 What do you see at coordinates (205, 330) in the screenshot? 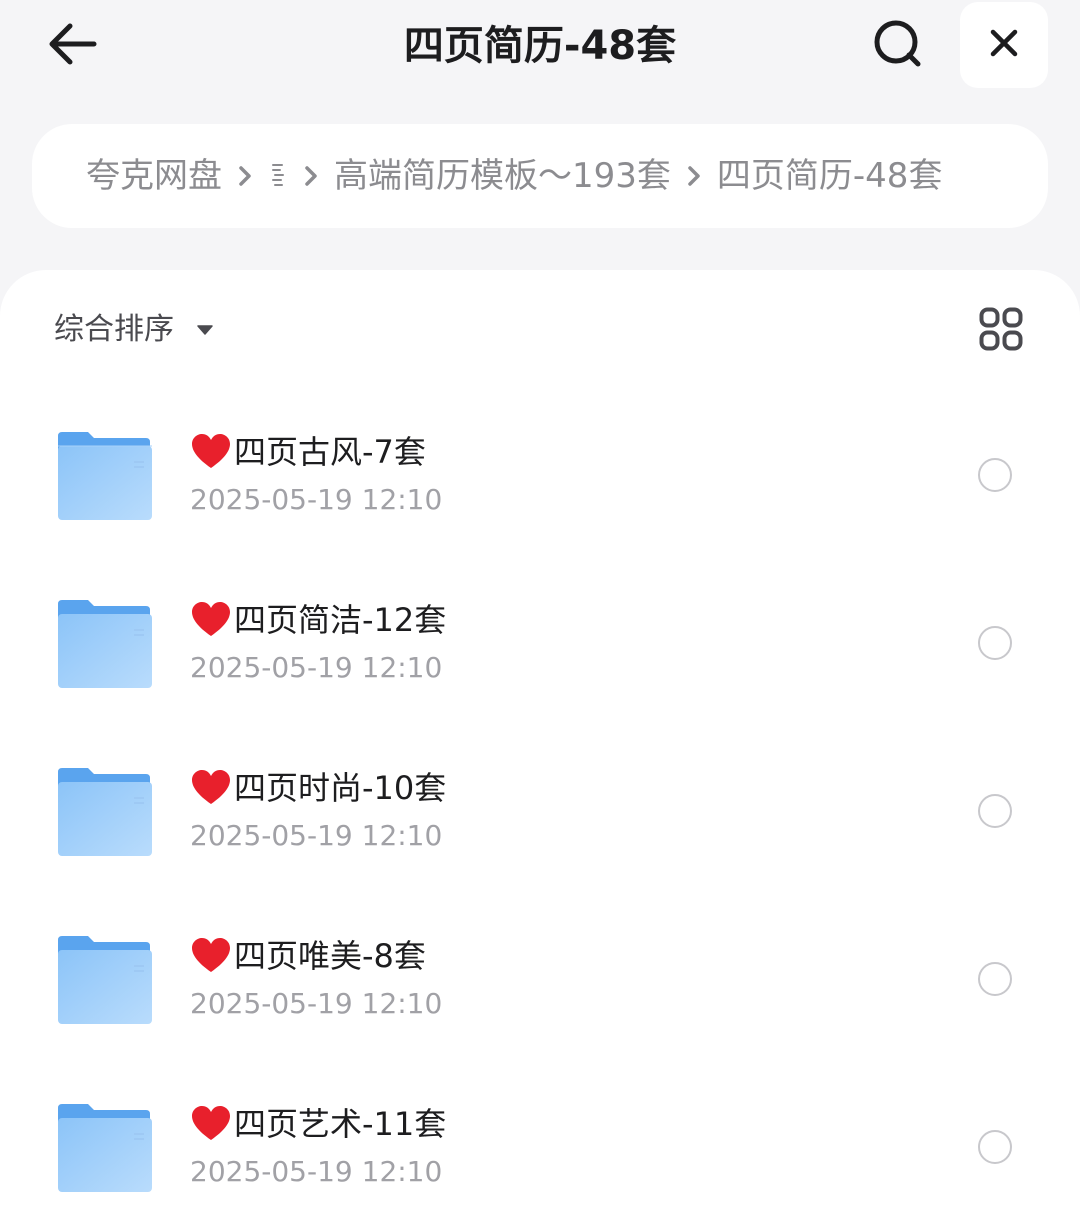
I see `caret-down-icon` at bounding box center [205, 330].